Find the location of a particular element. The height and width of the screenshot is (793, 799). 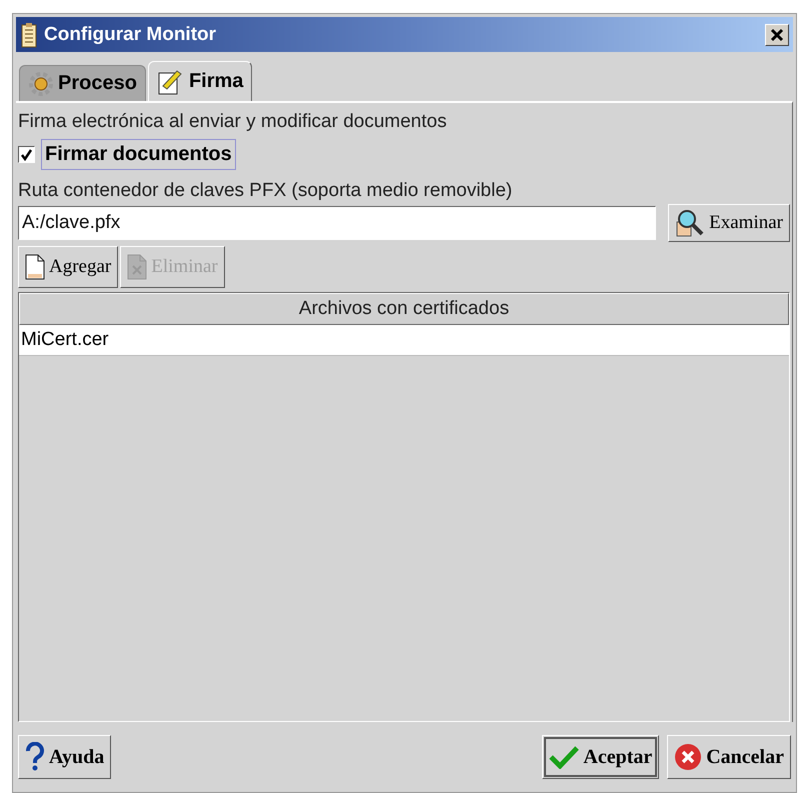

close-icon is located at coordinates (777, 35).